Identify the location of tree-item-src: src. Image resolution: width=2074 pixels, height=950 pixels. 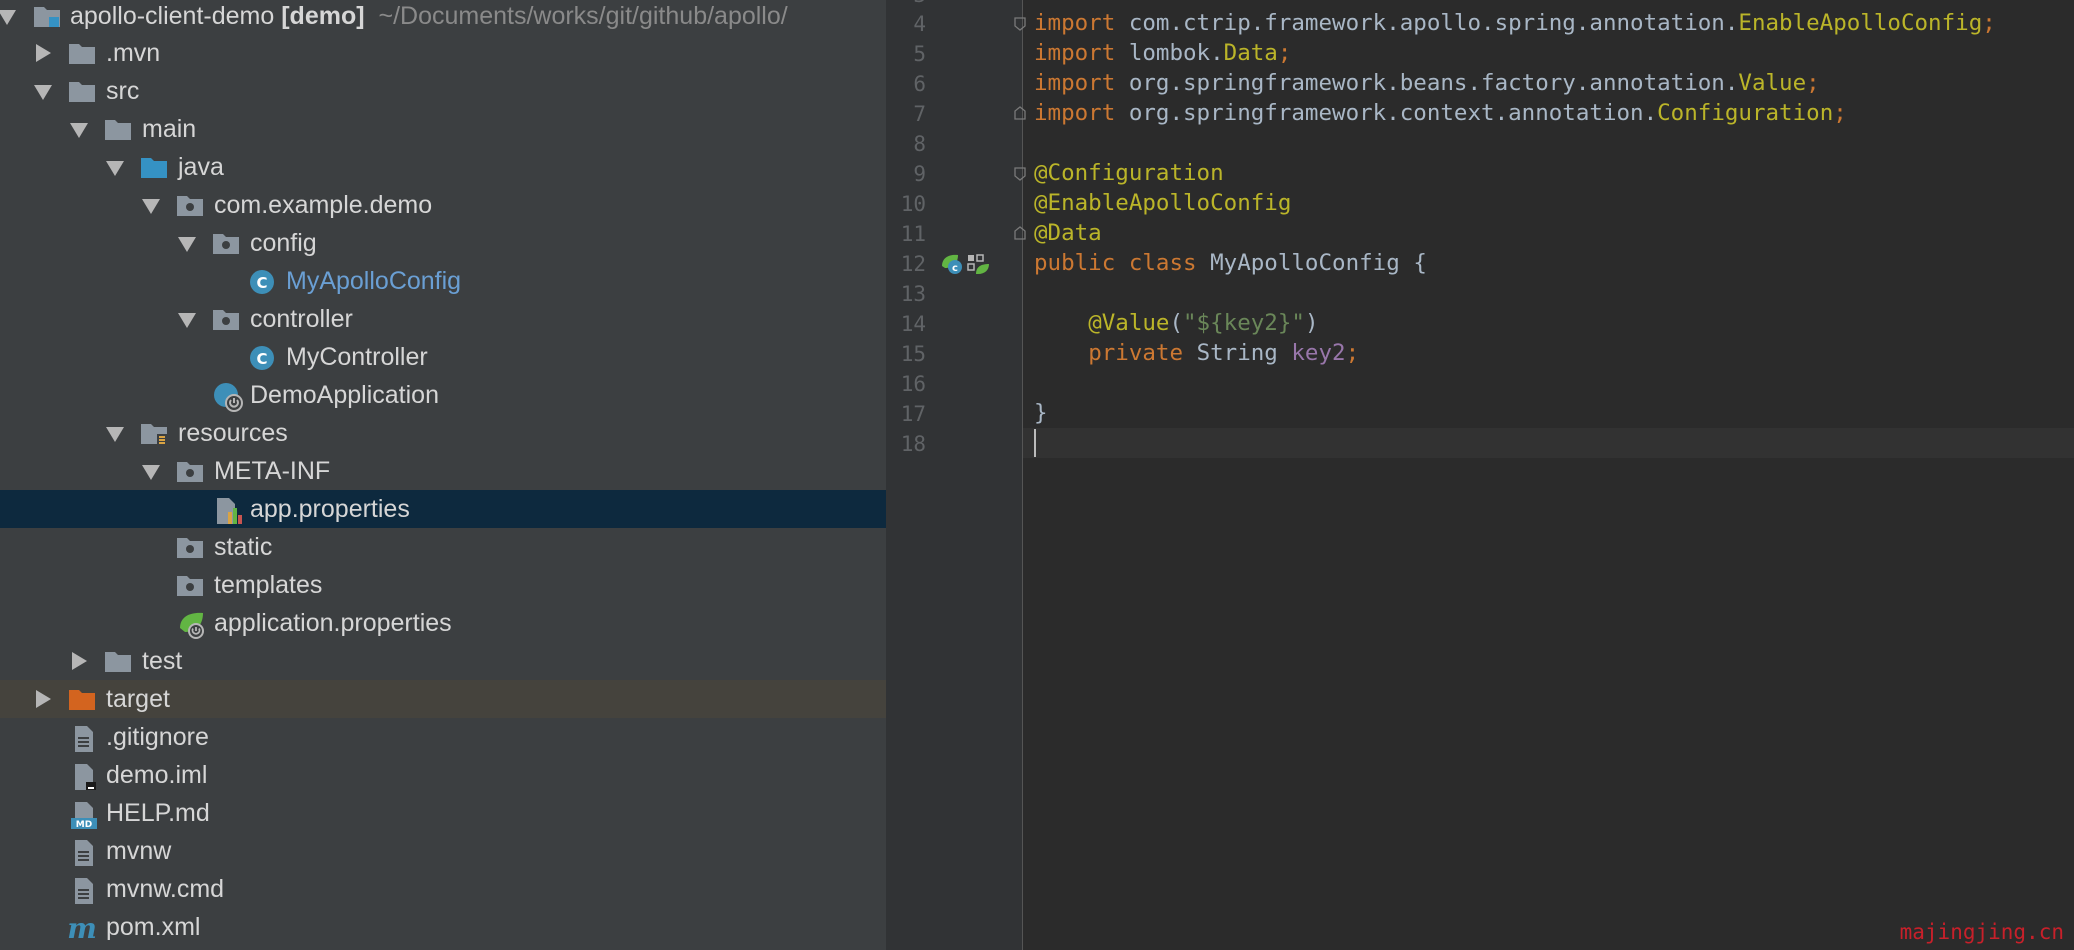
(443, 91).